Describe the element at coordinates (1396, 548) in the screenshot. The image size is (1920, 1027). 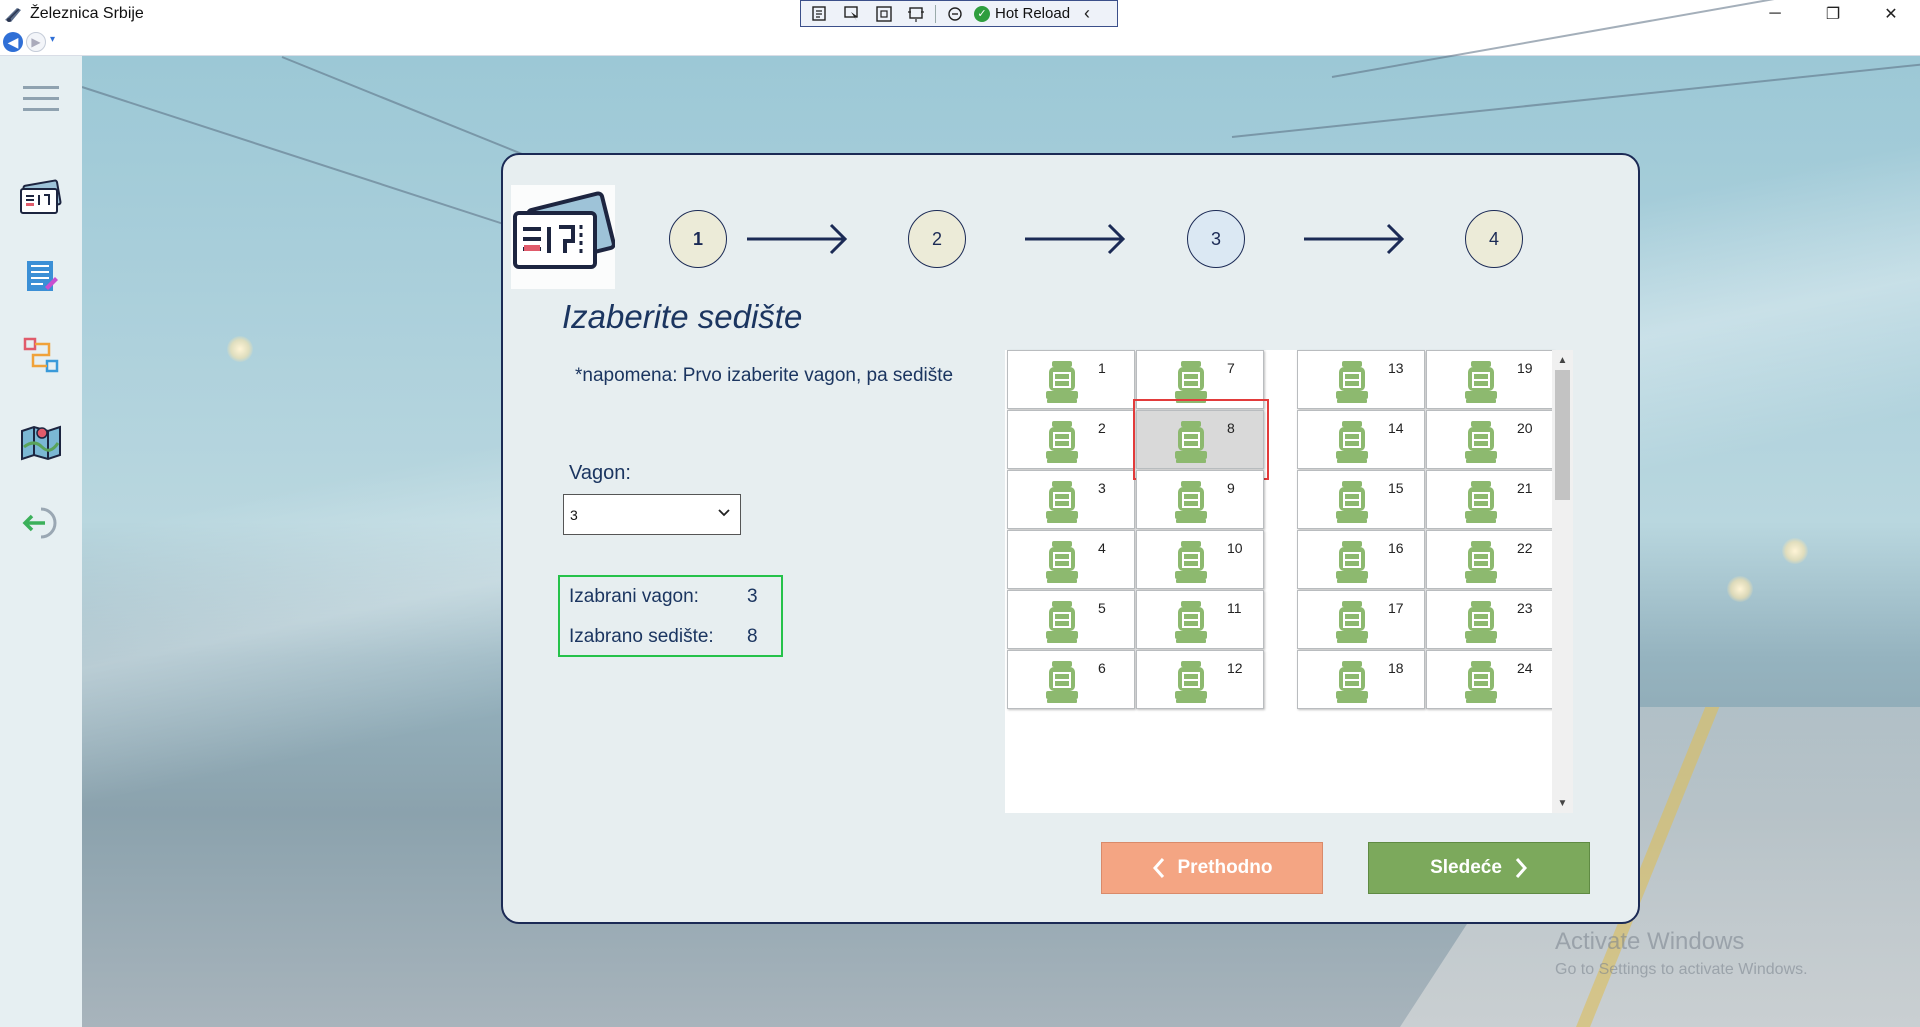
I see `seat-number: 16` at that location.